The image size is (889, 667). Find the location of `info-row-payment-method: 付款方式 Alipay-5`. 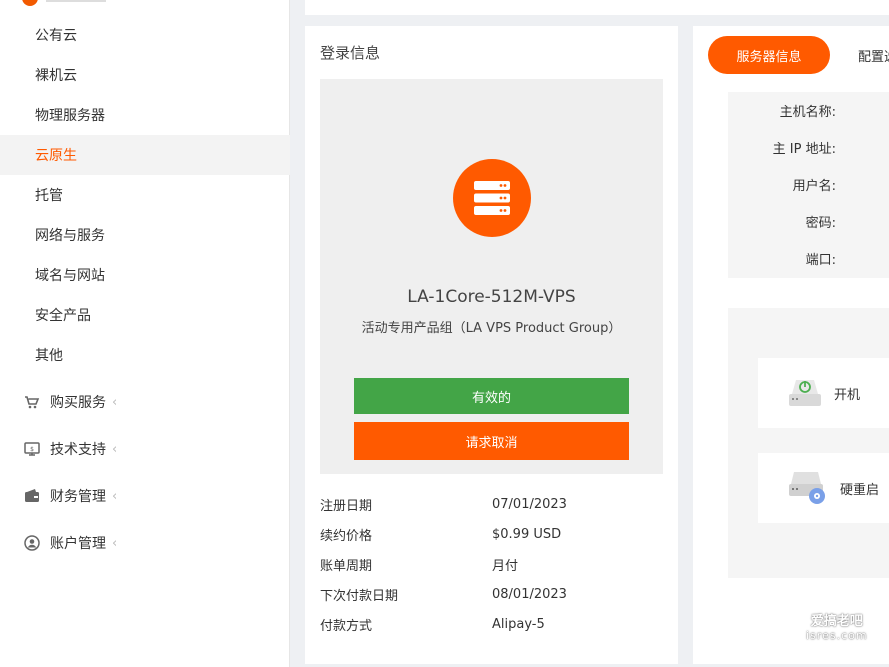

info-row-payment-method: 付款方式 Alipay-5 is located at coordinates (491, 624).